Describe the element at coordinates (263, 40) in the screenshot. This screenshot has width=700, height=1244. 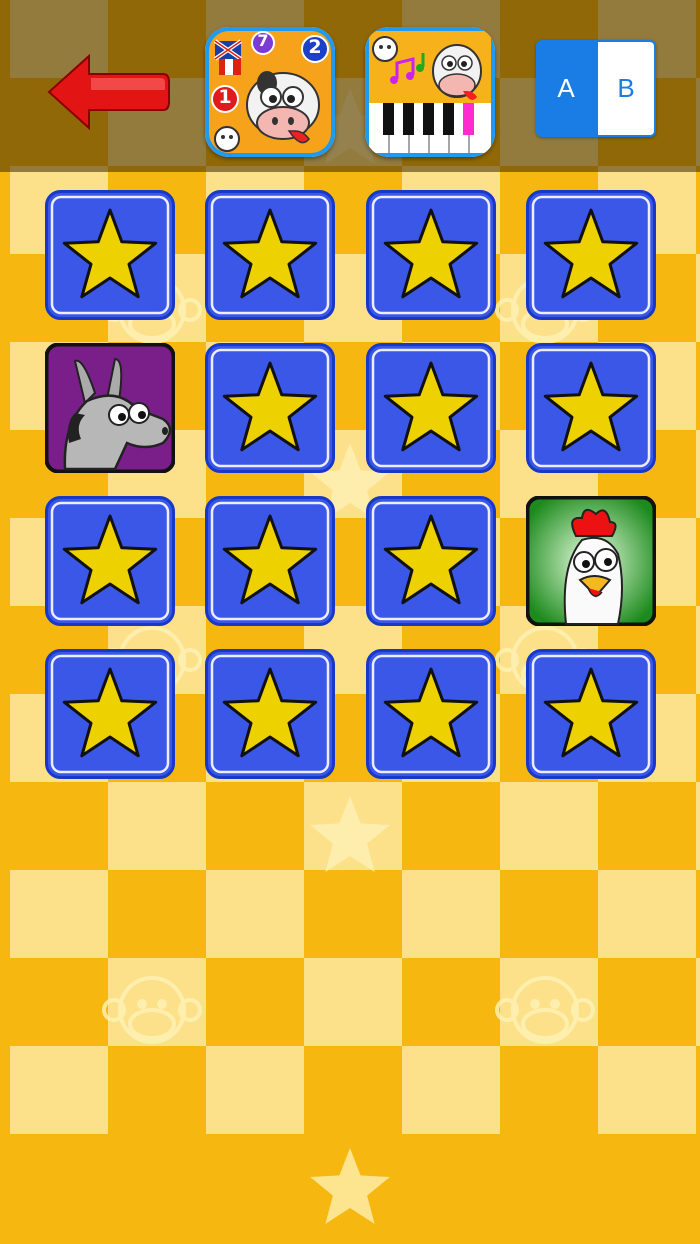
I see `badge-7: 7` at that location.